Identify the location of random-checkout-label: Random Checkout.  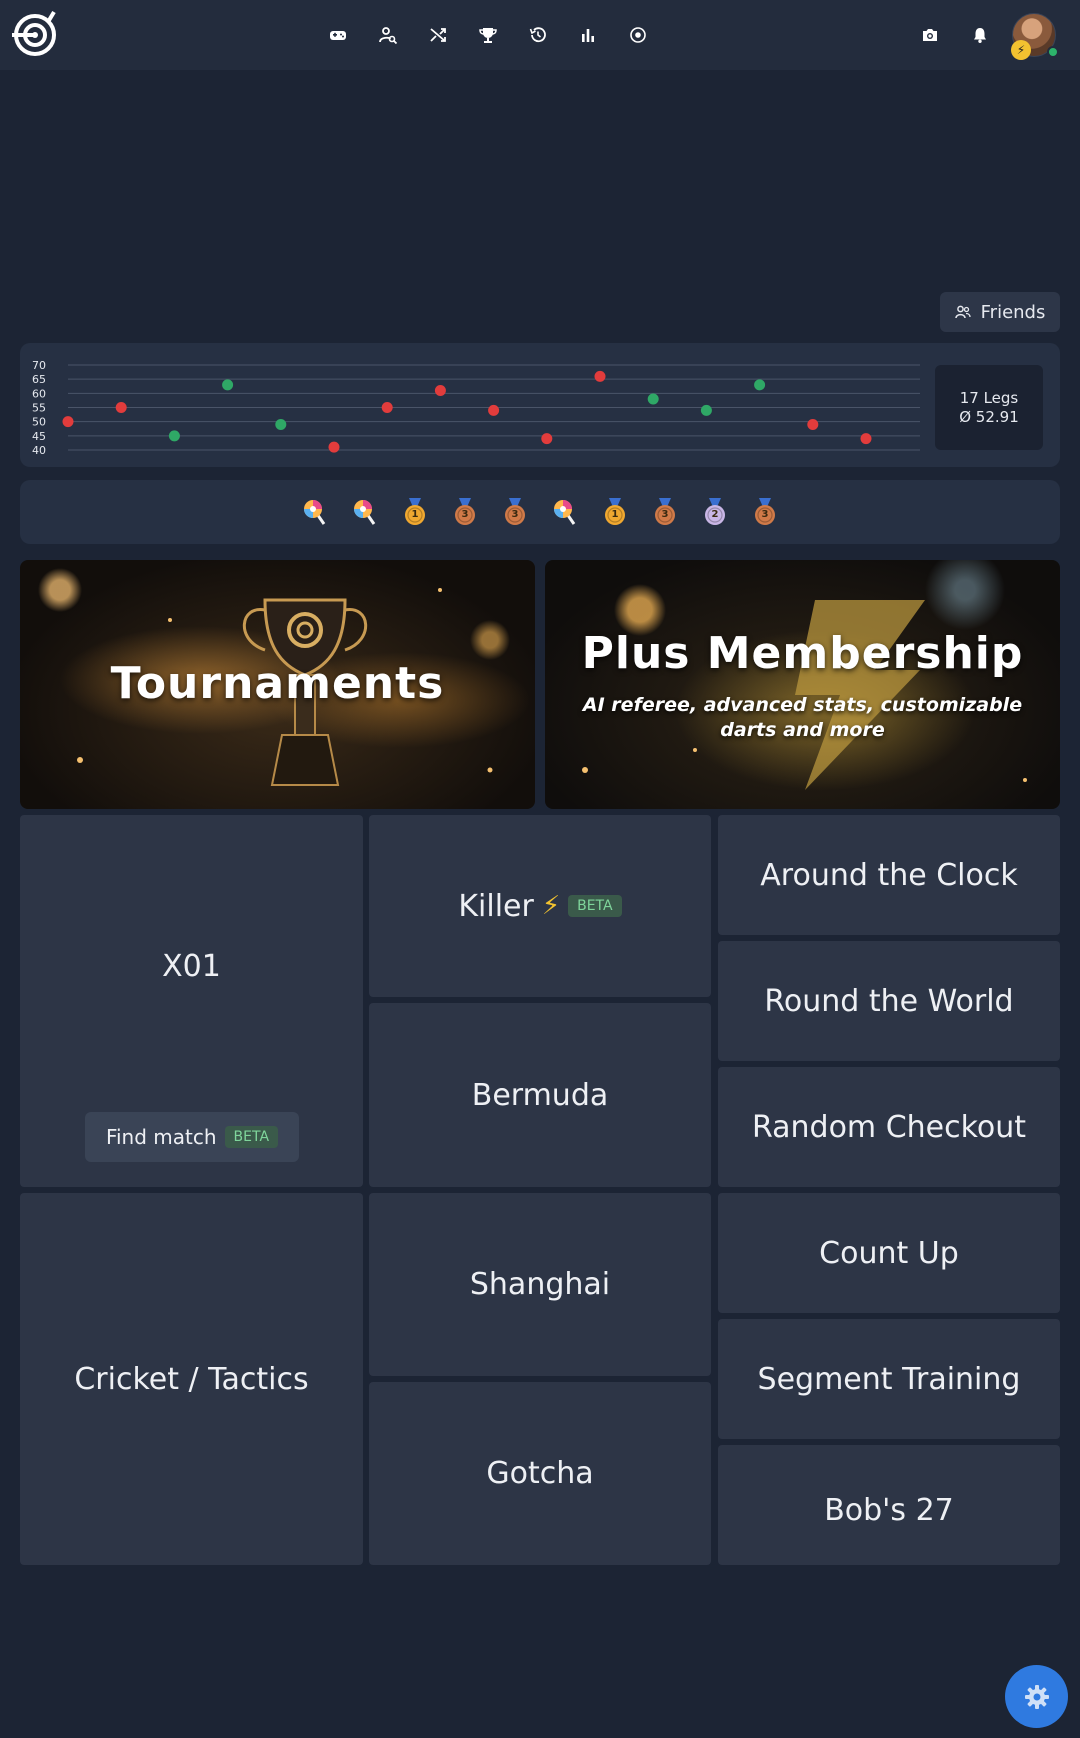
(889, 1127).